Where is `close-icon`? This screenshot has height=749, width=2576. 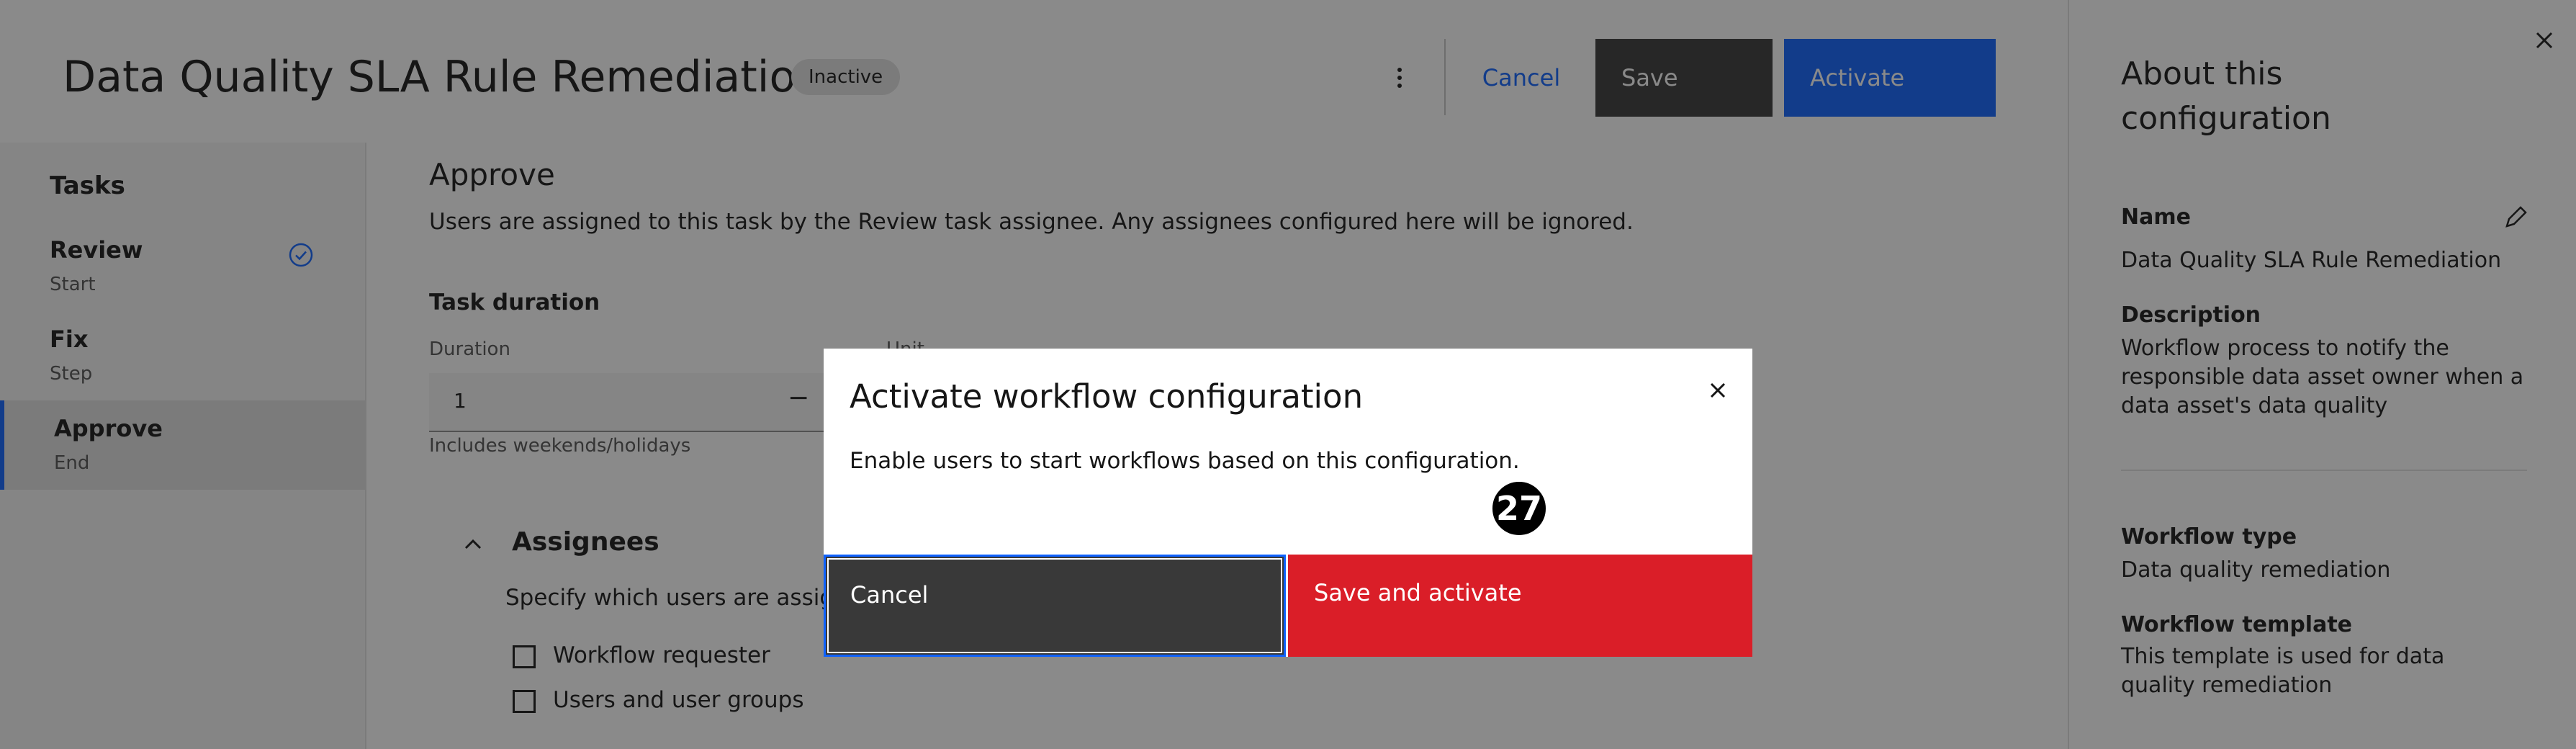
close-icon is located at coordinates (1718, 390).